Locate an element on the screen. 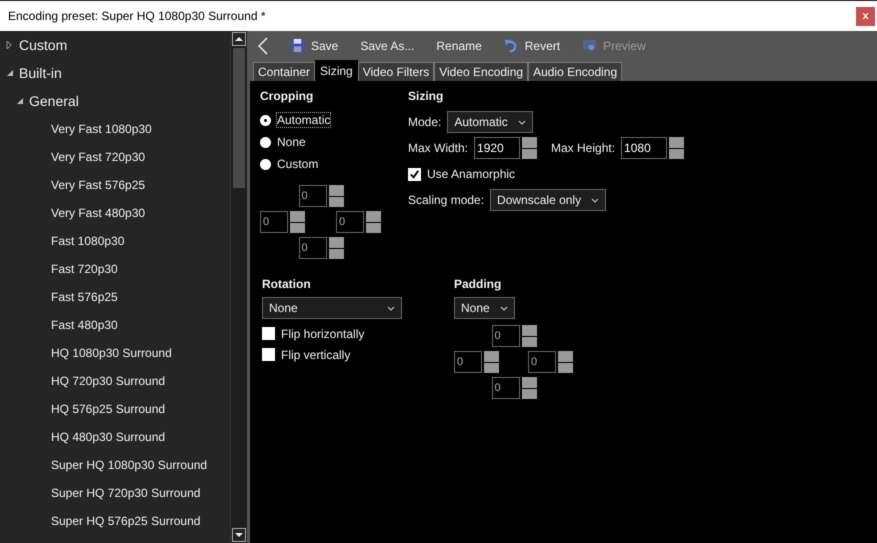 The height and width of the screenshot is (543, 877). scroll-thumb is located at coordinates (239, 118).